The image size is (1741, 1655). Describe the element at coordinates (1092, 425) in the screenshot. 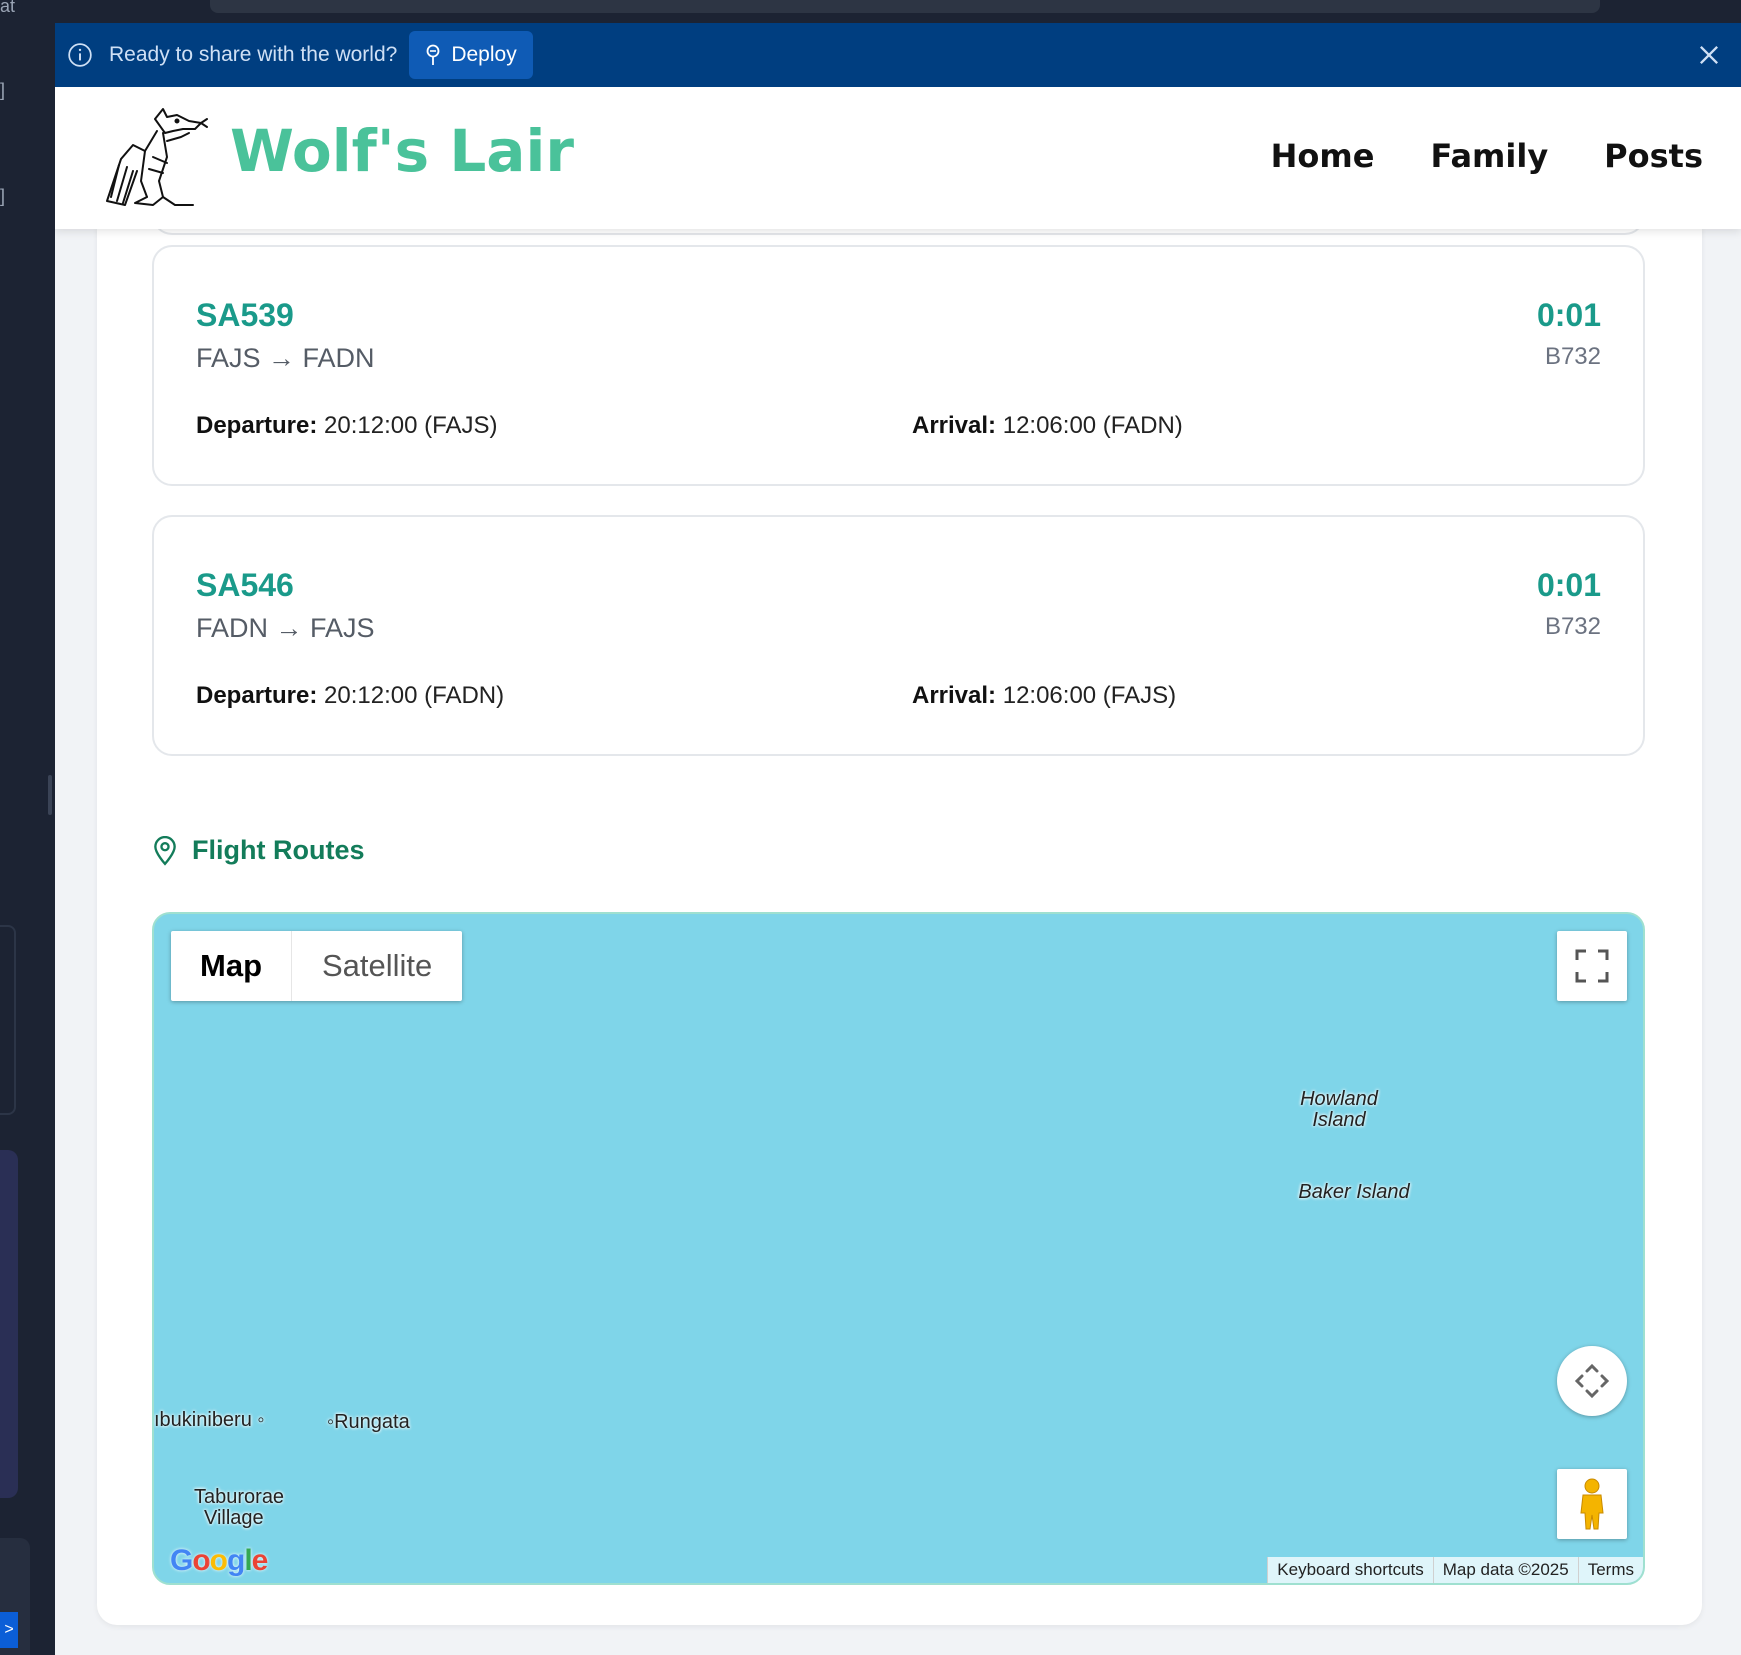

I see `arrival-value: 12:06:00 (FADN)` at that location.